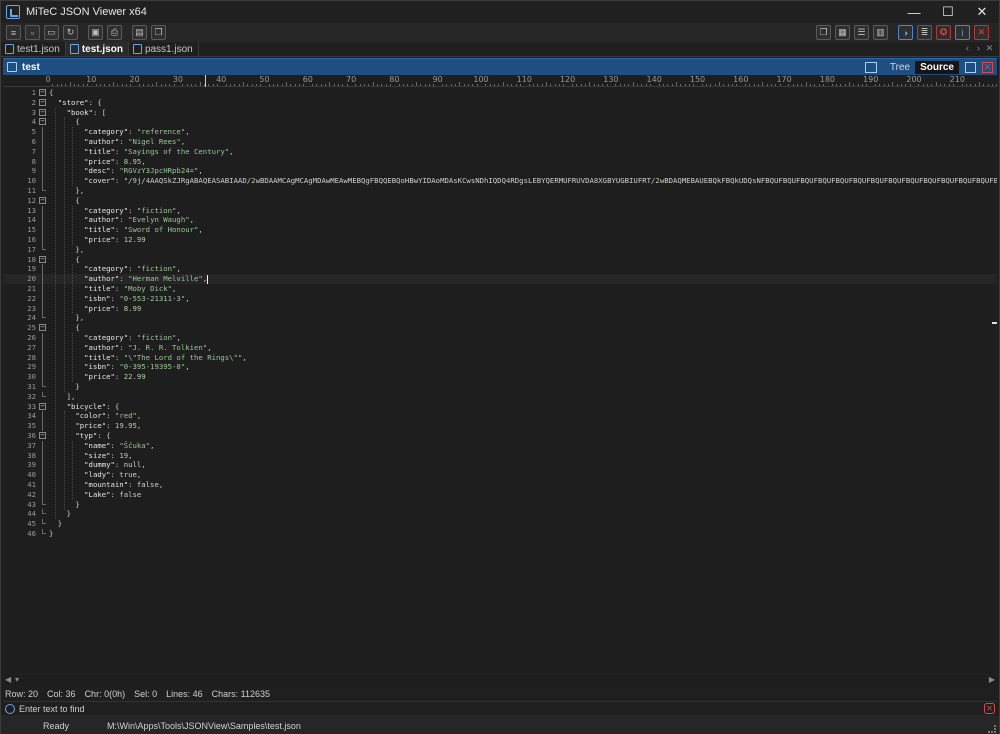  What do you see at coordinates (500, 220) in the screenshot?
I see `code-line: 14 "author": "Evelyn Waugh",` at bounding box center [500, 220].